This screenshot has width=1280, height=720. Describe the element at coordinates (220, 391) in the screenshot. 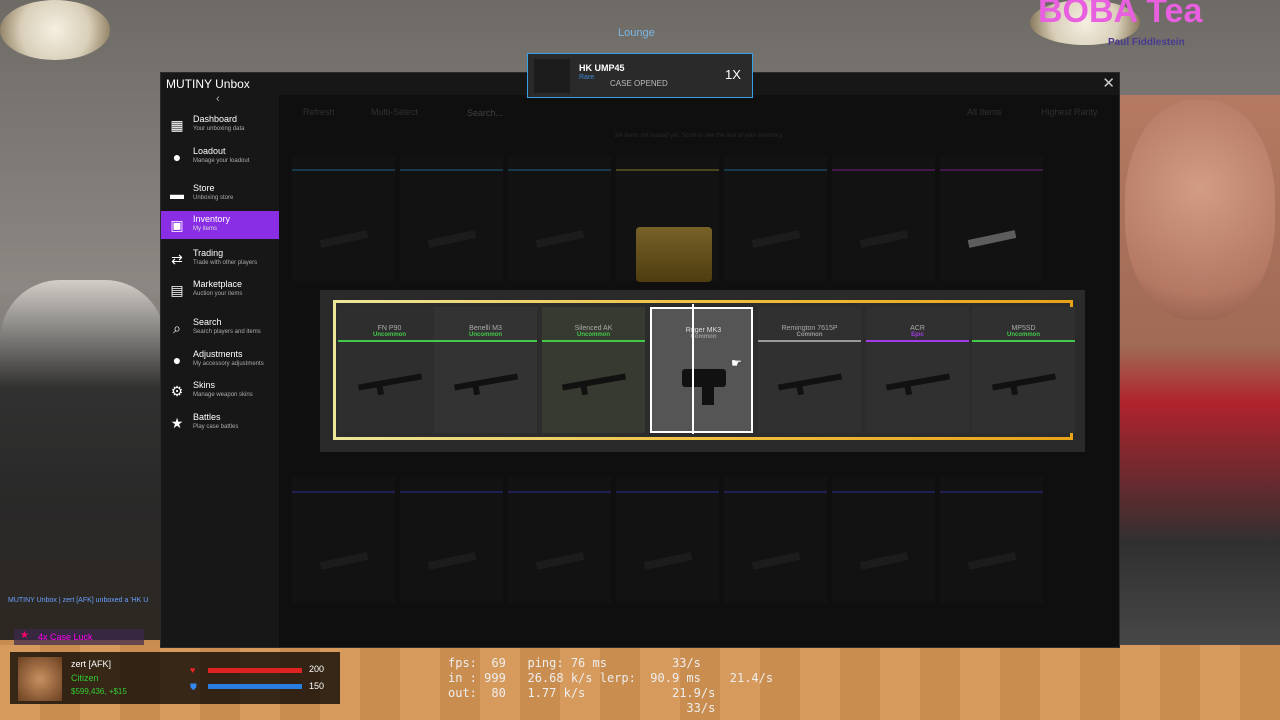

I see `sidebar-item-skins: ⚙ Skins Manage weapon skins` at that location.